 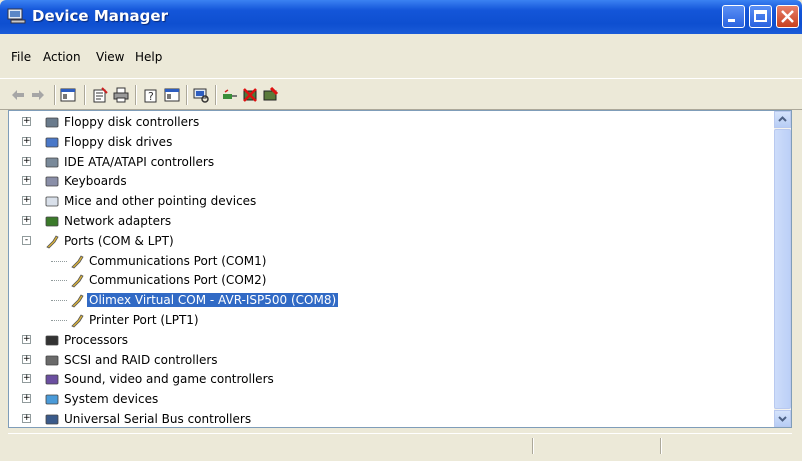 I want to click on tree-node: + System devices, so click(x=389, y=399).